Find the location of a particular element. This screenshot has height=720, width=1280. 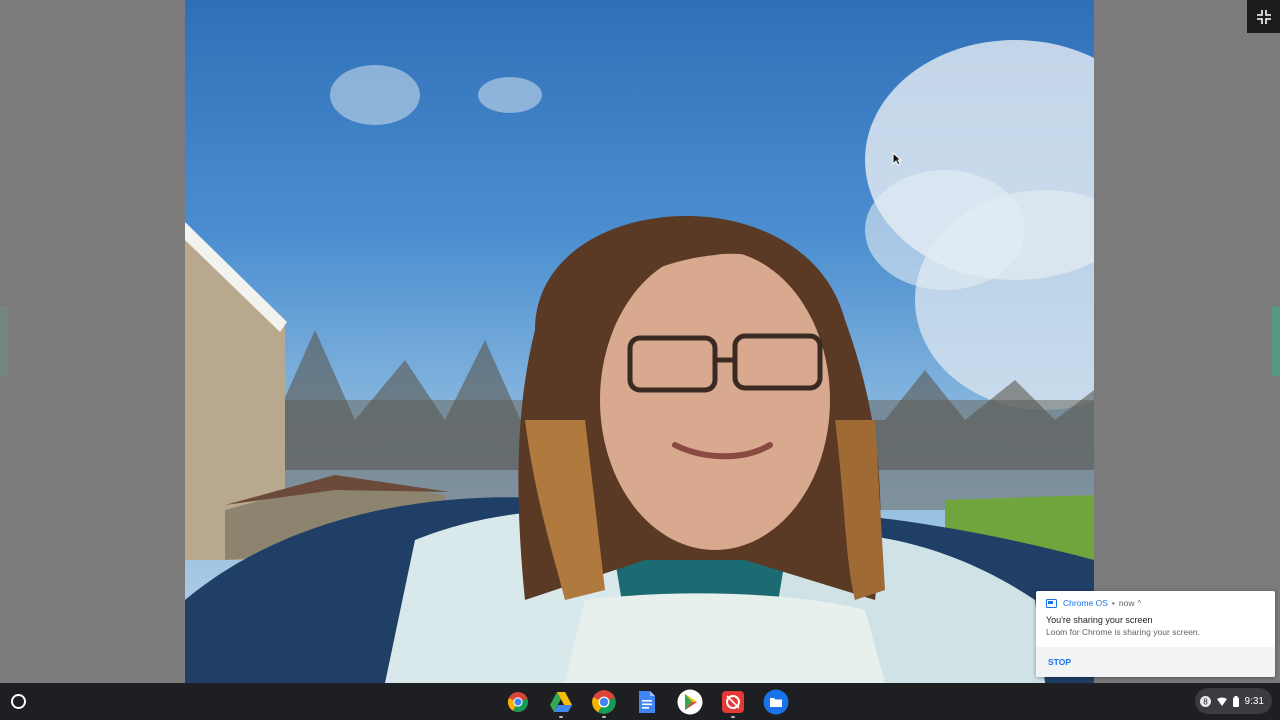

exit-fullscreen-icon is located at coordinates (1263, 16).